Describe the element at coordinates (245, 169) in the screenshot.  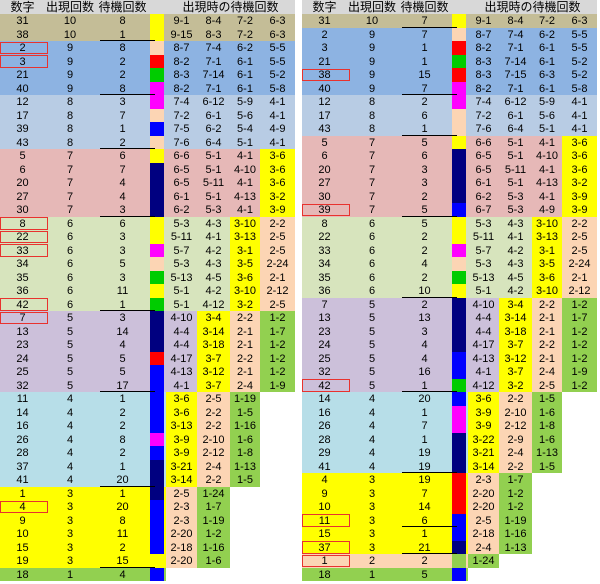
I see `history-cell: 4-10` at that location.